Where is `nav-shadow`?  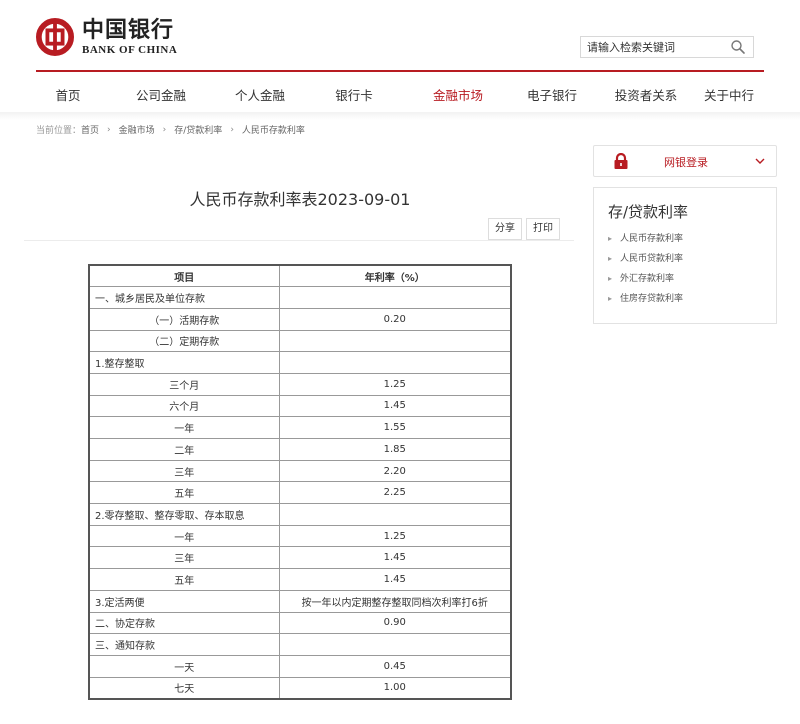 nav-shadow is located at coordinates (400, 116).